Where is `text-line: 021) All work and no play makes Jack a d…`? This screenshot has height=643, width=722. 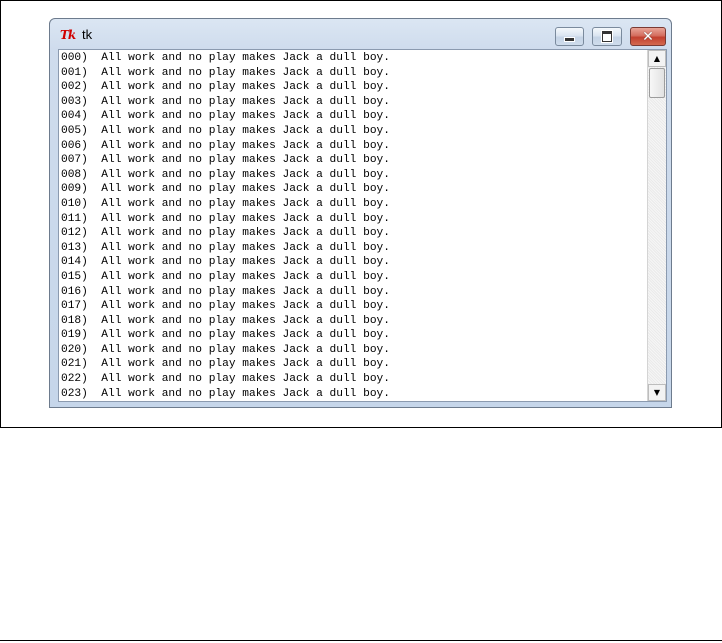
text-line: 021) All work and no play makes Jack a d… is located at coordinates (225, 364).